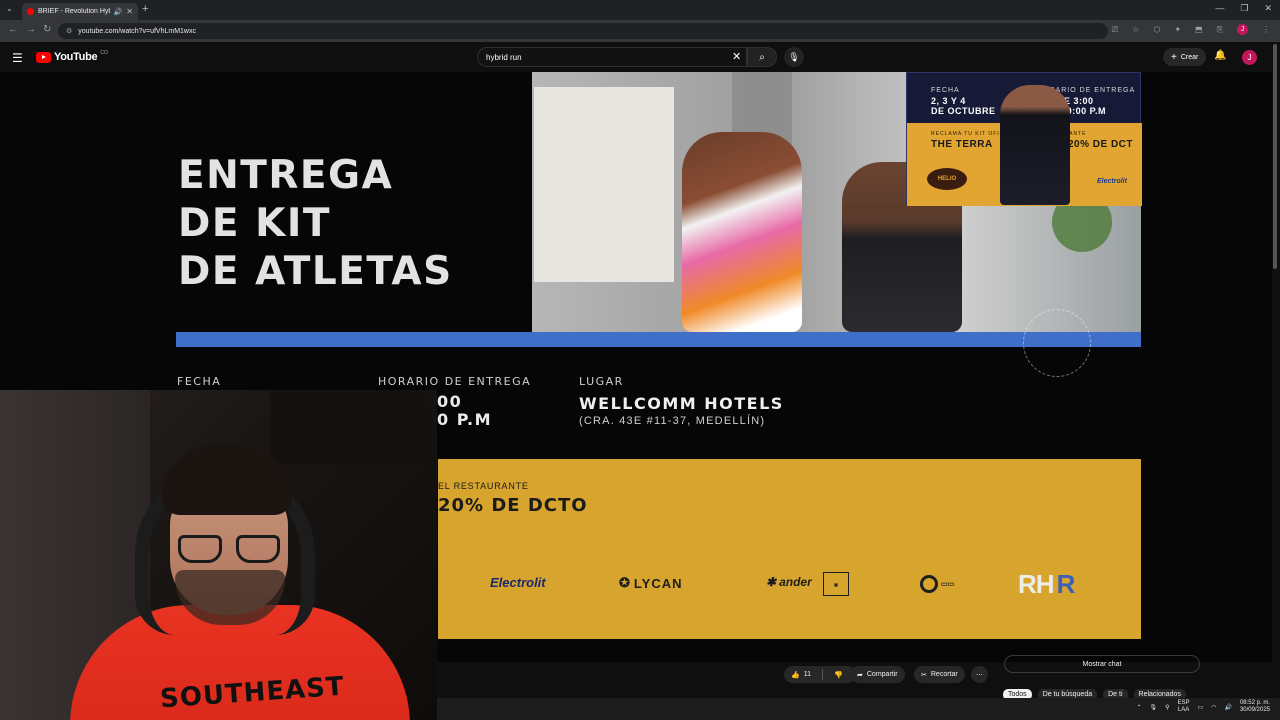  Describe the element at coordinates (1115, 30) in the screenshot. I see `install-app-icon: ⎚` at that location.